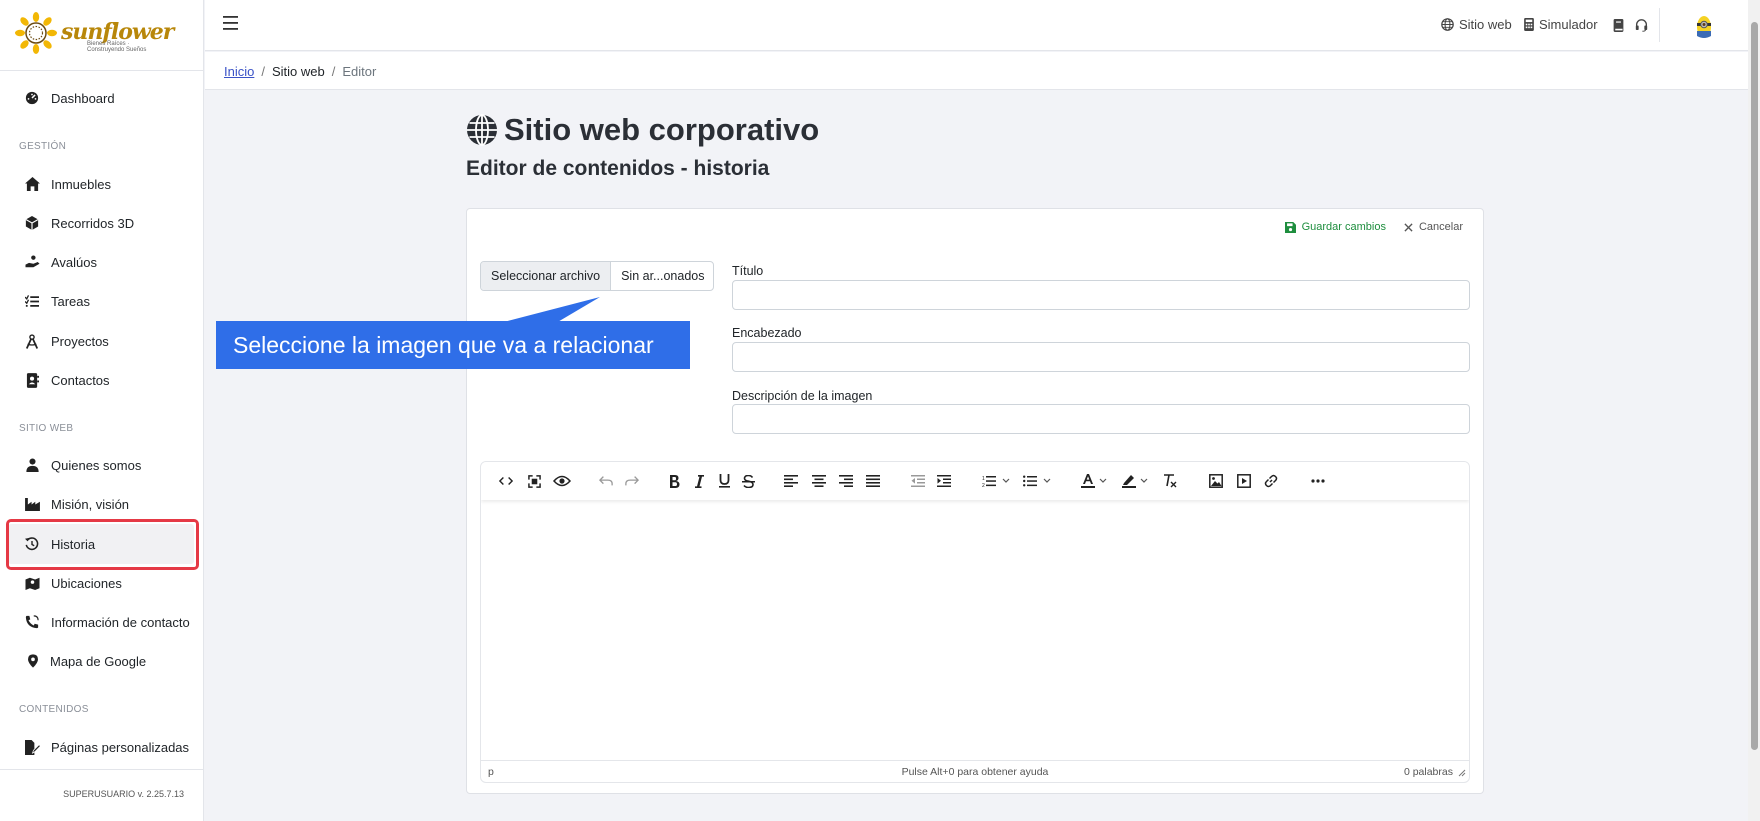  I want to click on scrollbar-thumb, so click(1754, 386).